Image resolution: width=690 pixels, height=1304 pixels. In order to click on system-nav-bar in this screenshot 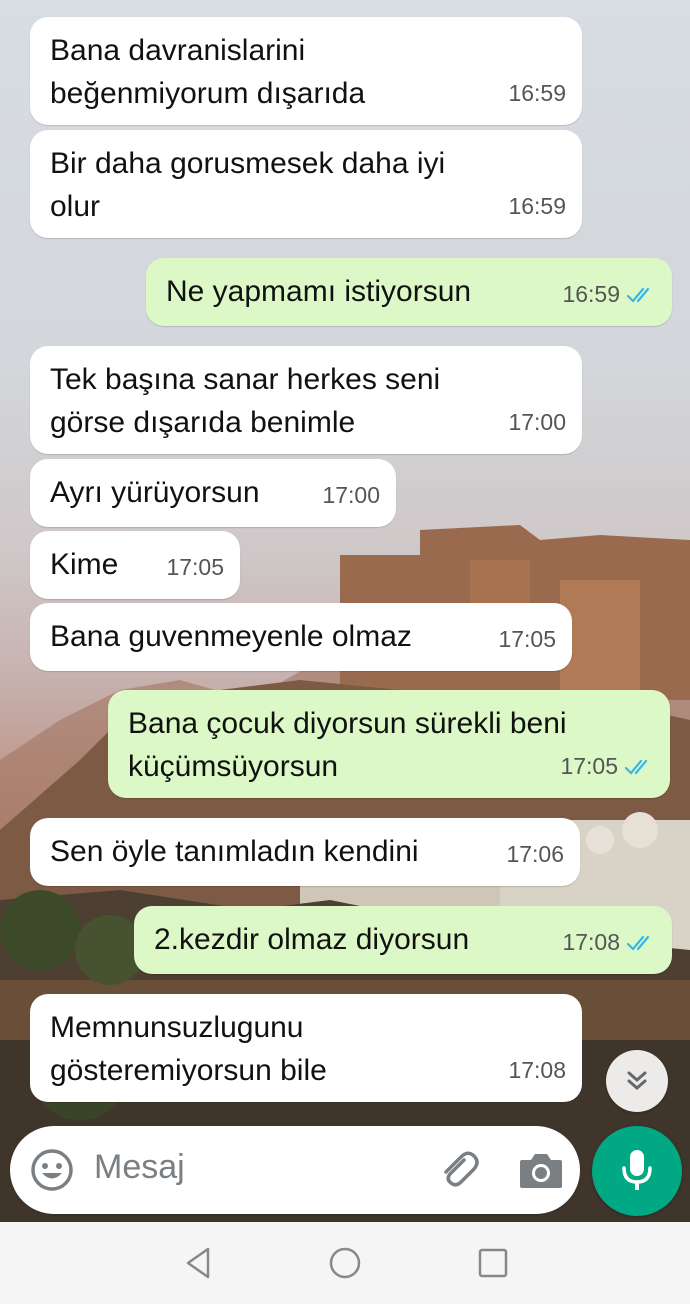, I will do `click(345, 1263)`.